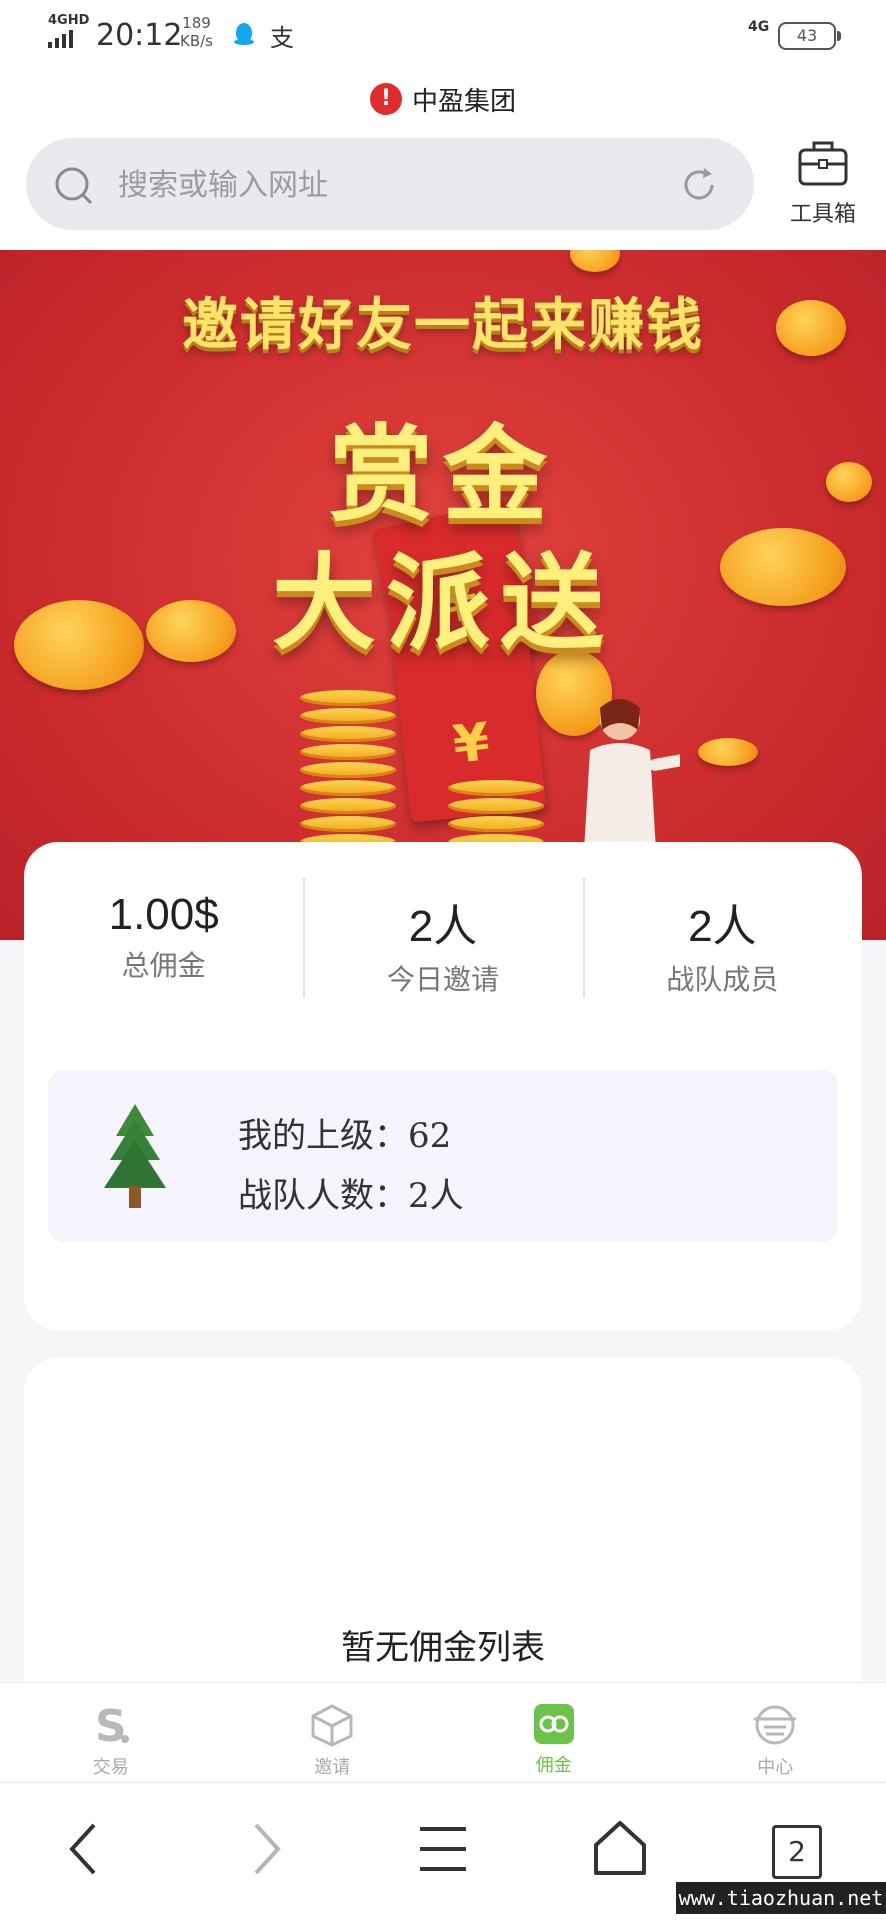 The width and height of the screenshot is (886, 1921). I want to click on battery-icon: 43, so click(807, 36).